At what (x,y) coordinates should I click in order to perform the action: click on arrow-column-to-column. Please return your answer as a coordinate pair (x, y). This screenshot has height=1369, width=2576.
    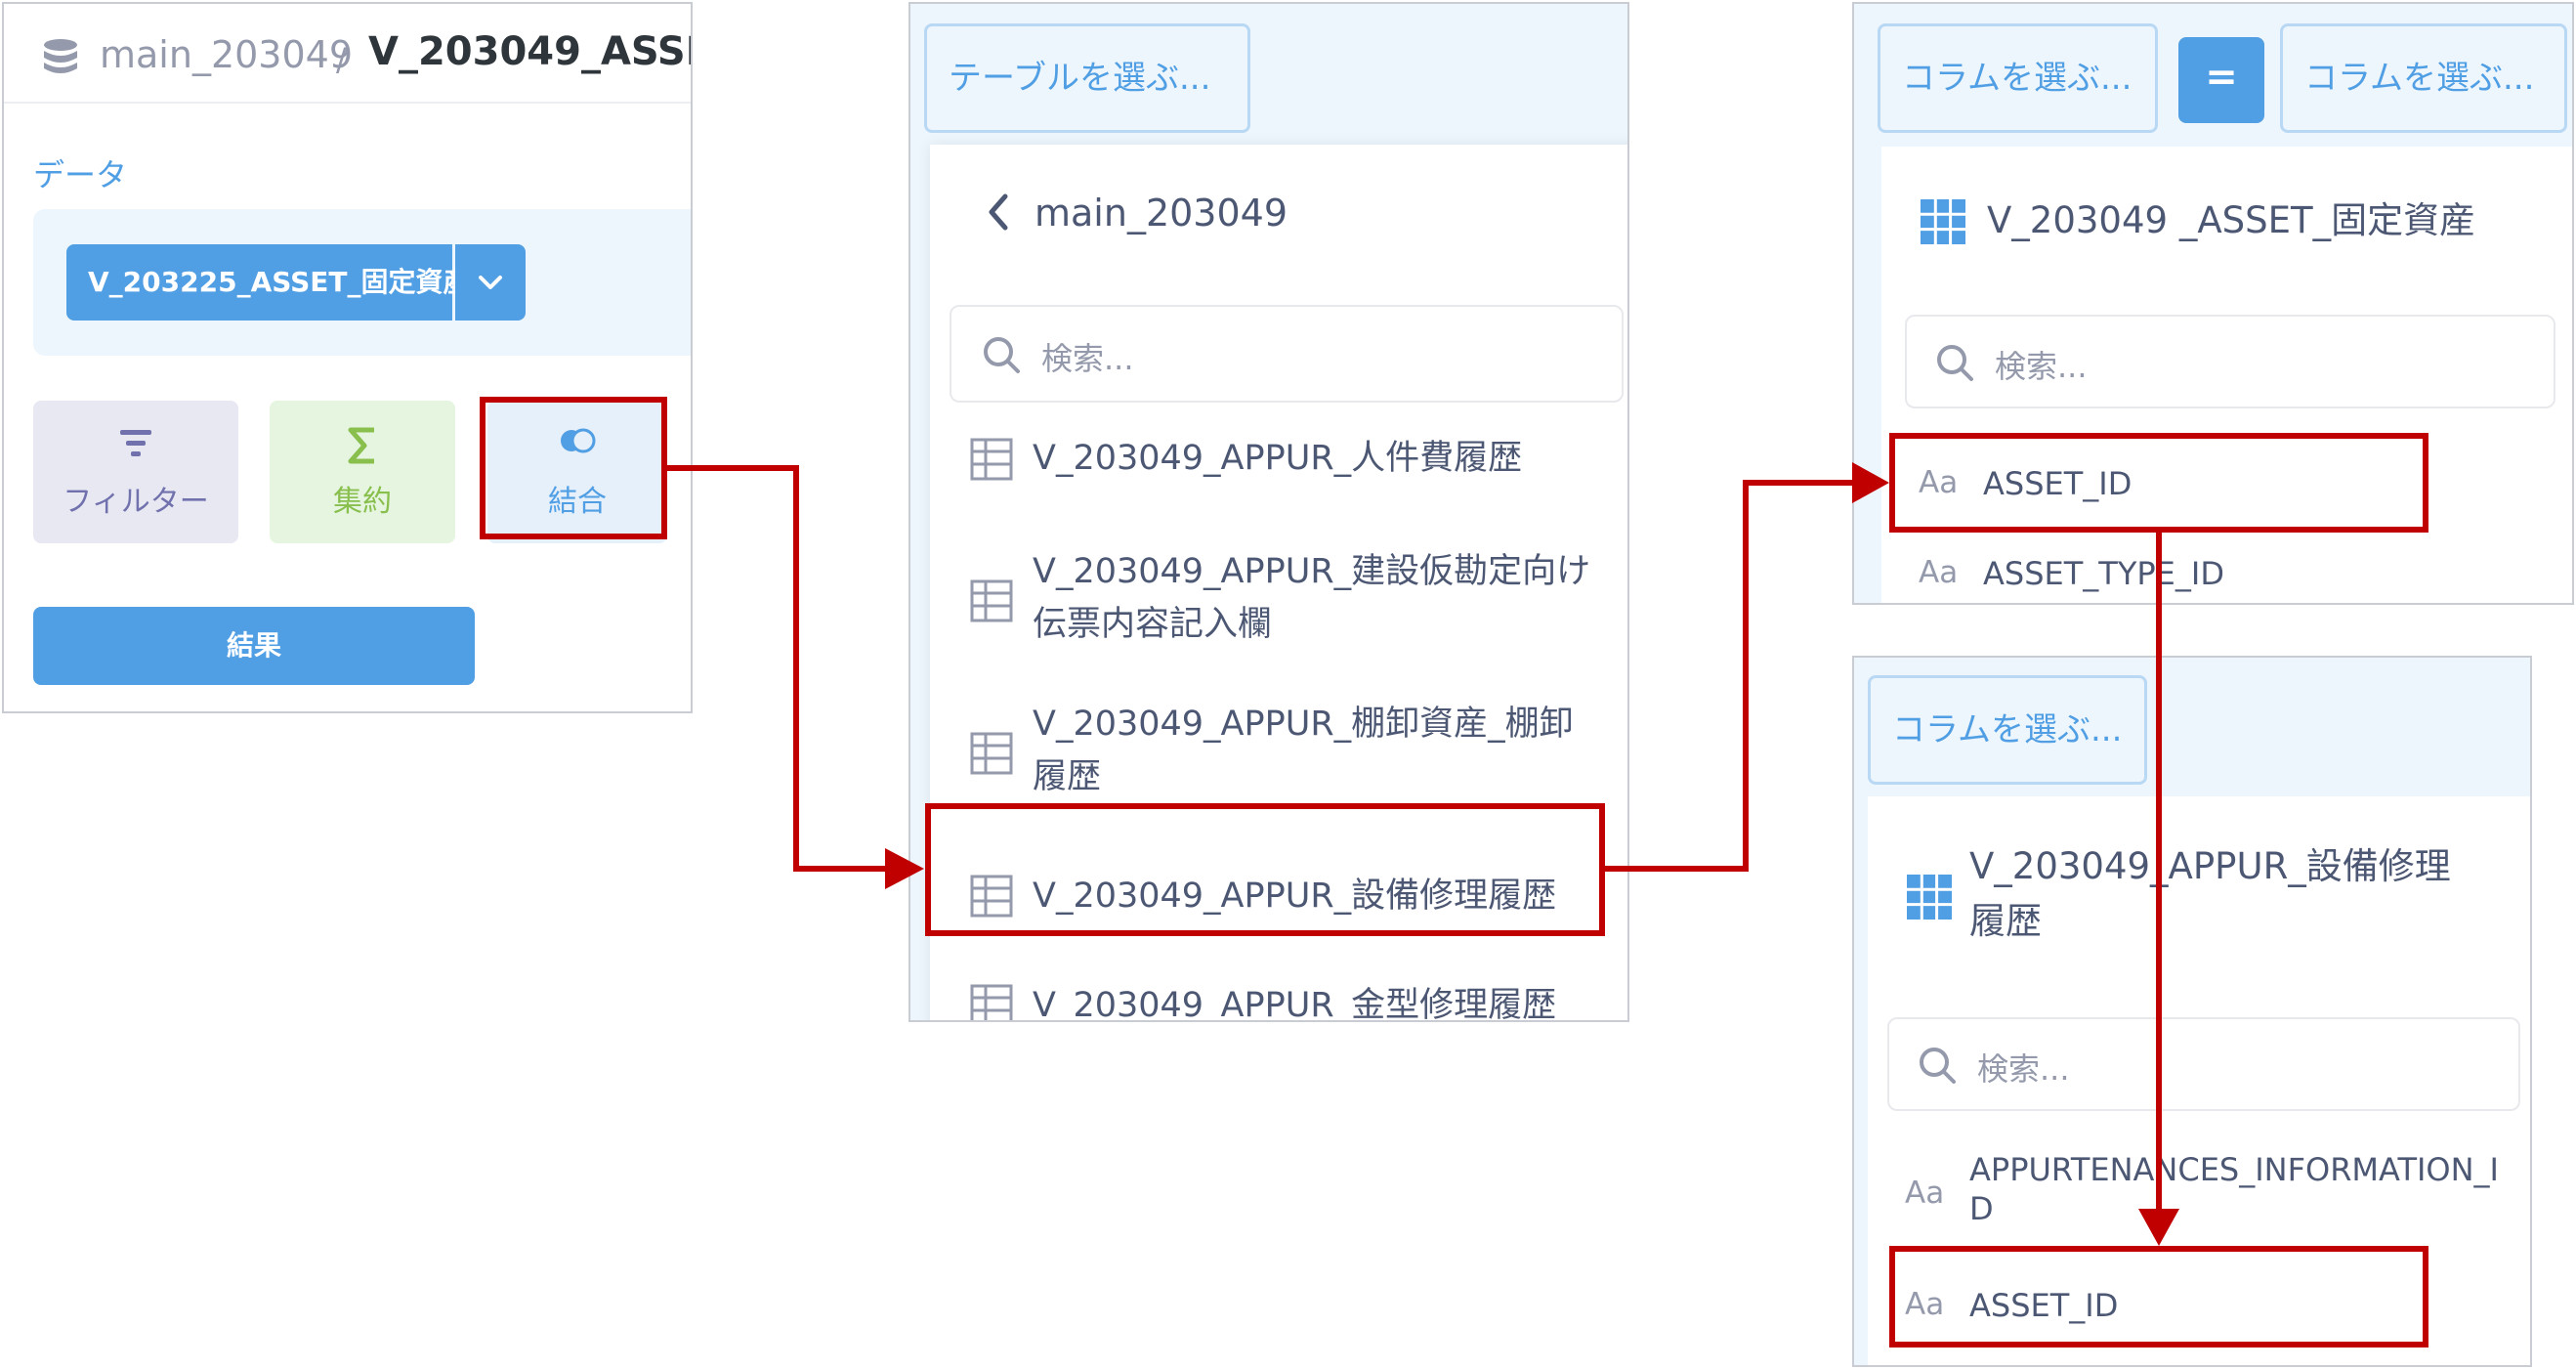
    Looking at the image, I should click on (2158, 889).